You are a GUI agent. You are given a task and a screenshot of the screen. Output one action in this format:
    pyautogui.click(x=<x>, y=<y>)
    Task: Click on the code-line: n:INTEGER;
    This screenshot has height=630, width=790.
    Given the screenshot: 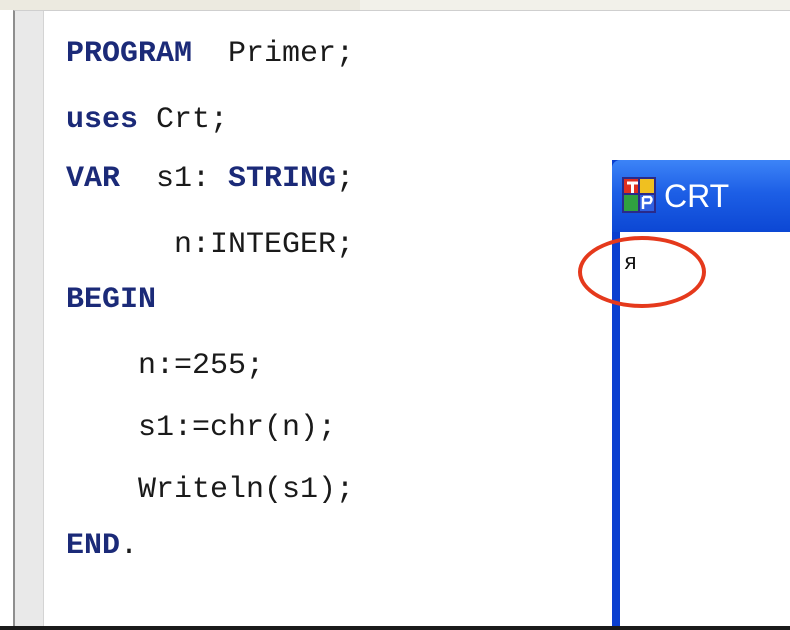 What is the action you would take?
    pyautogui.click(x=210, y=245)
    